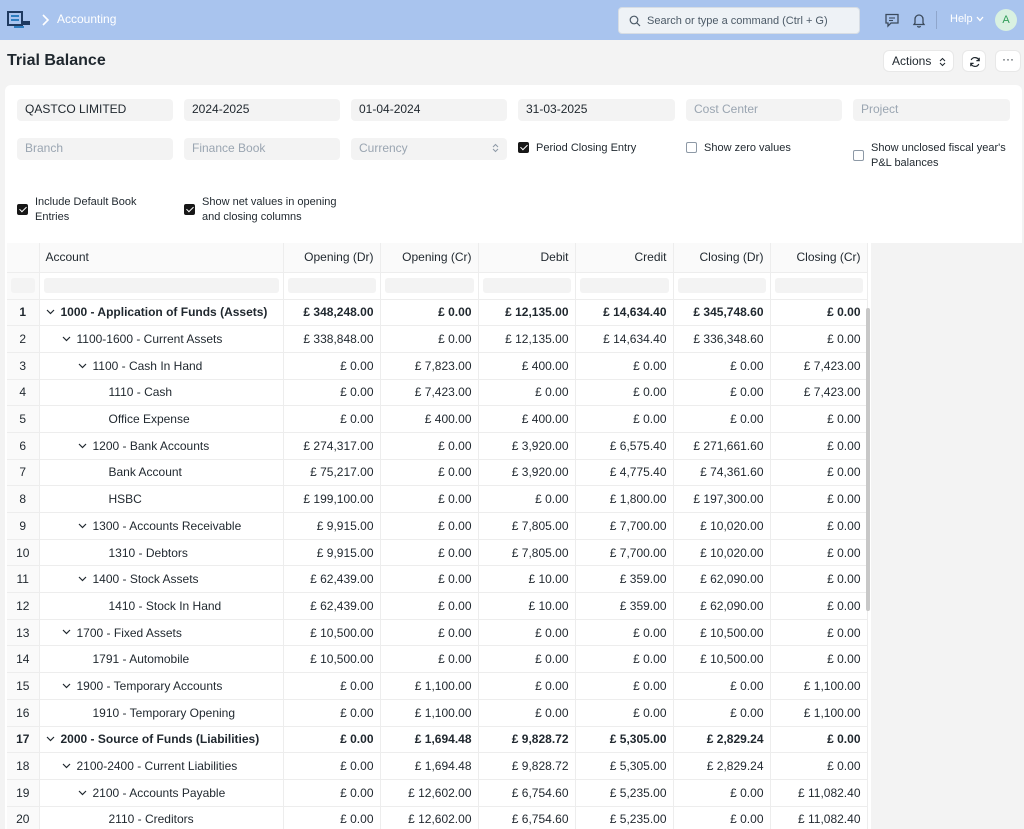  I want to click on account-cell: 2100-2400 - Current Liabilities, so click(161, 766).